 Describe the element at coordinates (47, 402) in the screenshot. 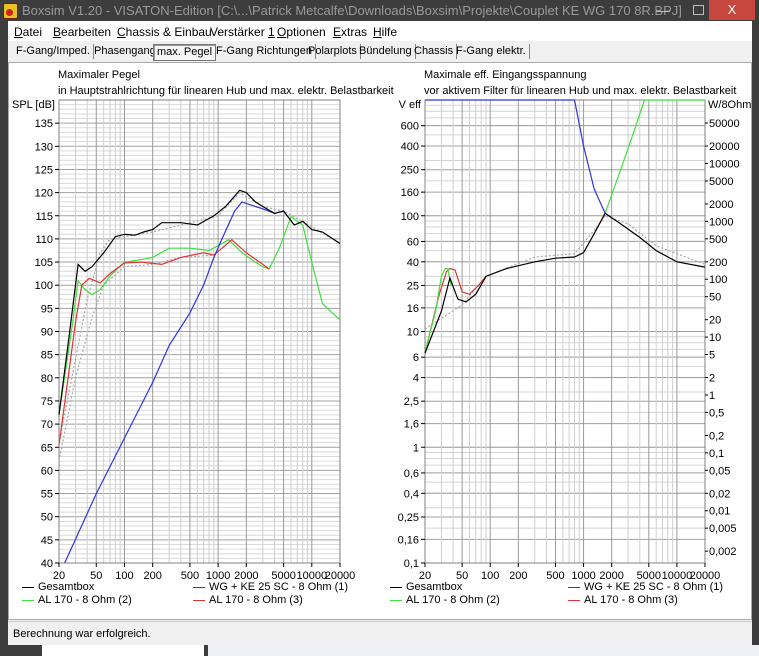

I see `y-tick-label: 75` at that location.